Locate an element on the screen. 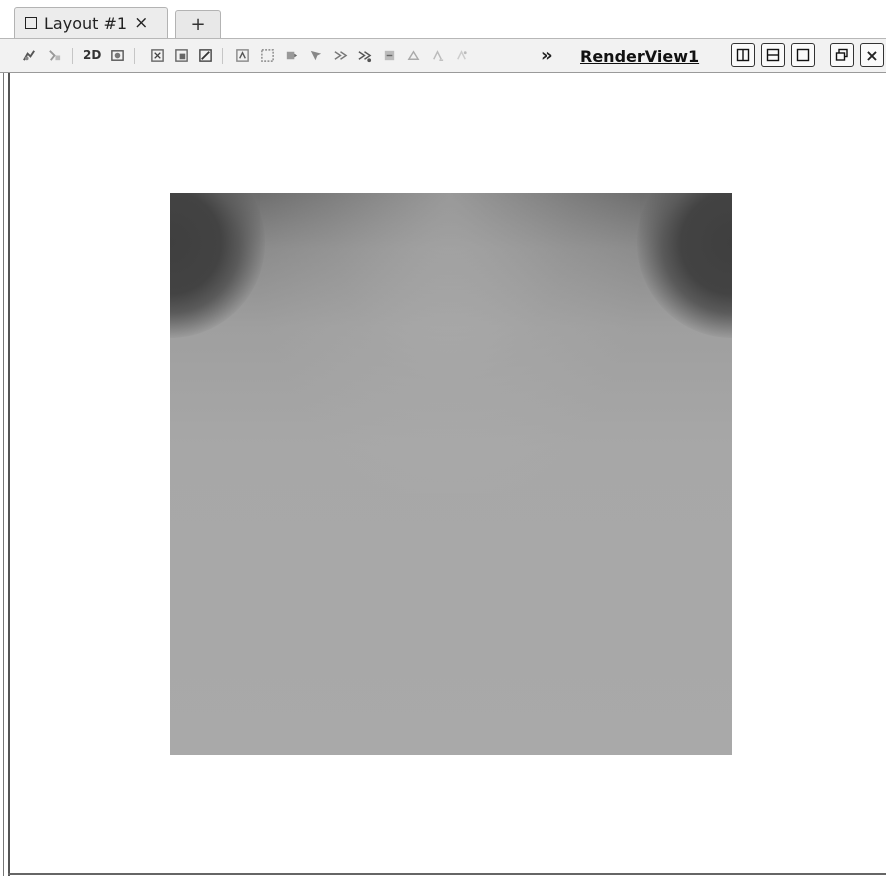  toggle-2d-3d-button: 2D is located at coordinates (92, 55).